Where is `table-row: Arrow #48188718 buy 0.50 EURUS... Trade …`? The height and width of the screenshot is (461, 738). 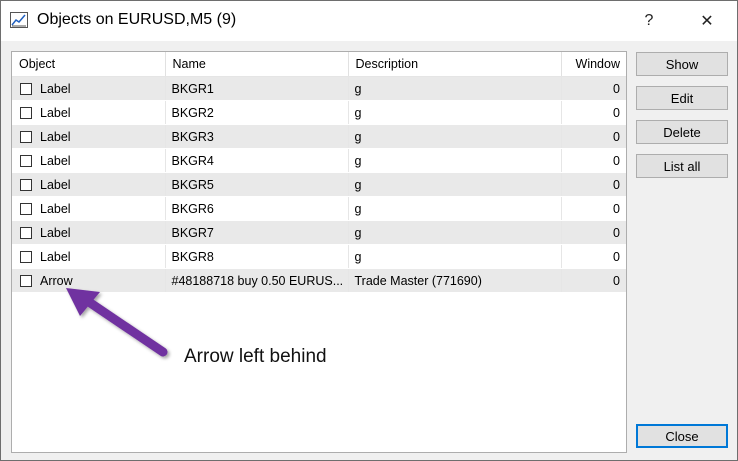
table-row: Arrow #48188718 buy 0.50 EURUS... Trade … is located at coordinates (319, 280).